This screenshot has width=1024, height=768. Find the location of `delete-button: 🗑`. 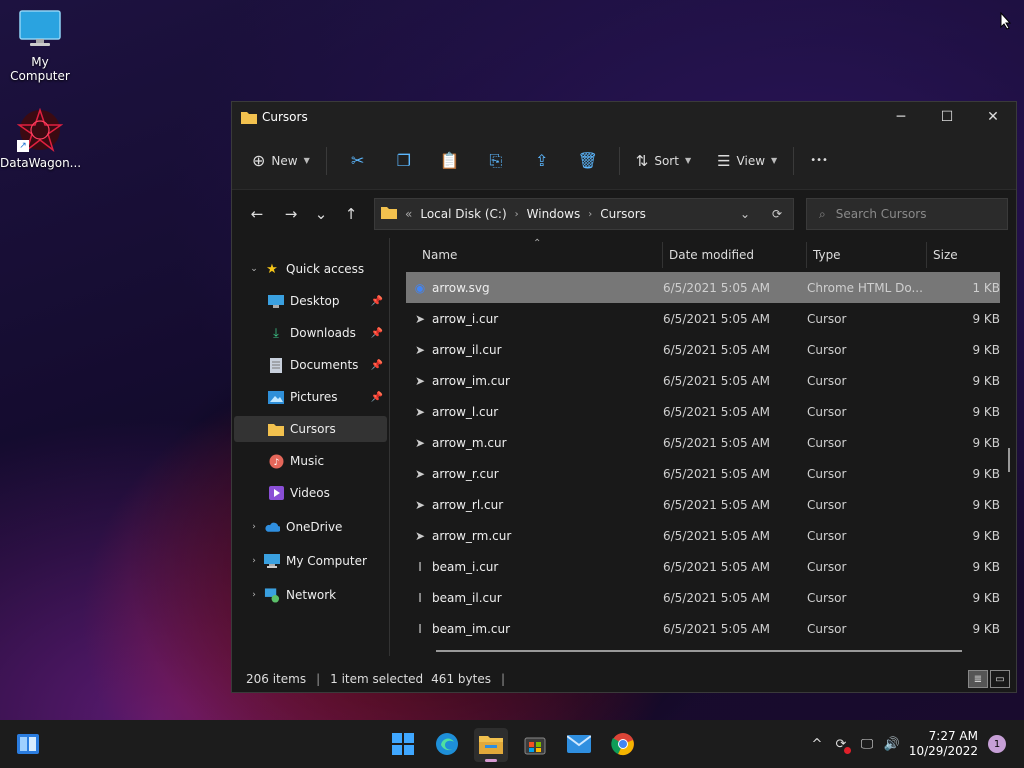

delete-button: 🗑 is located at coordinates (588, 161).